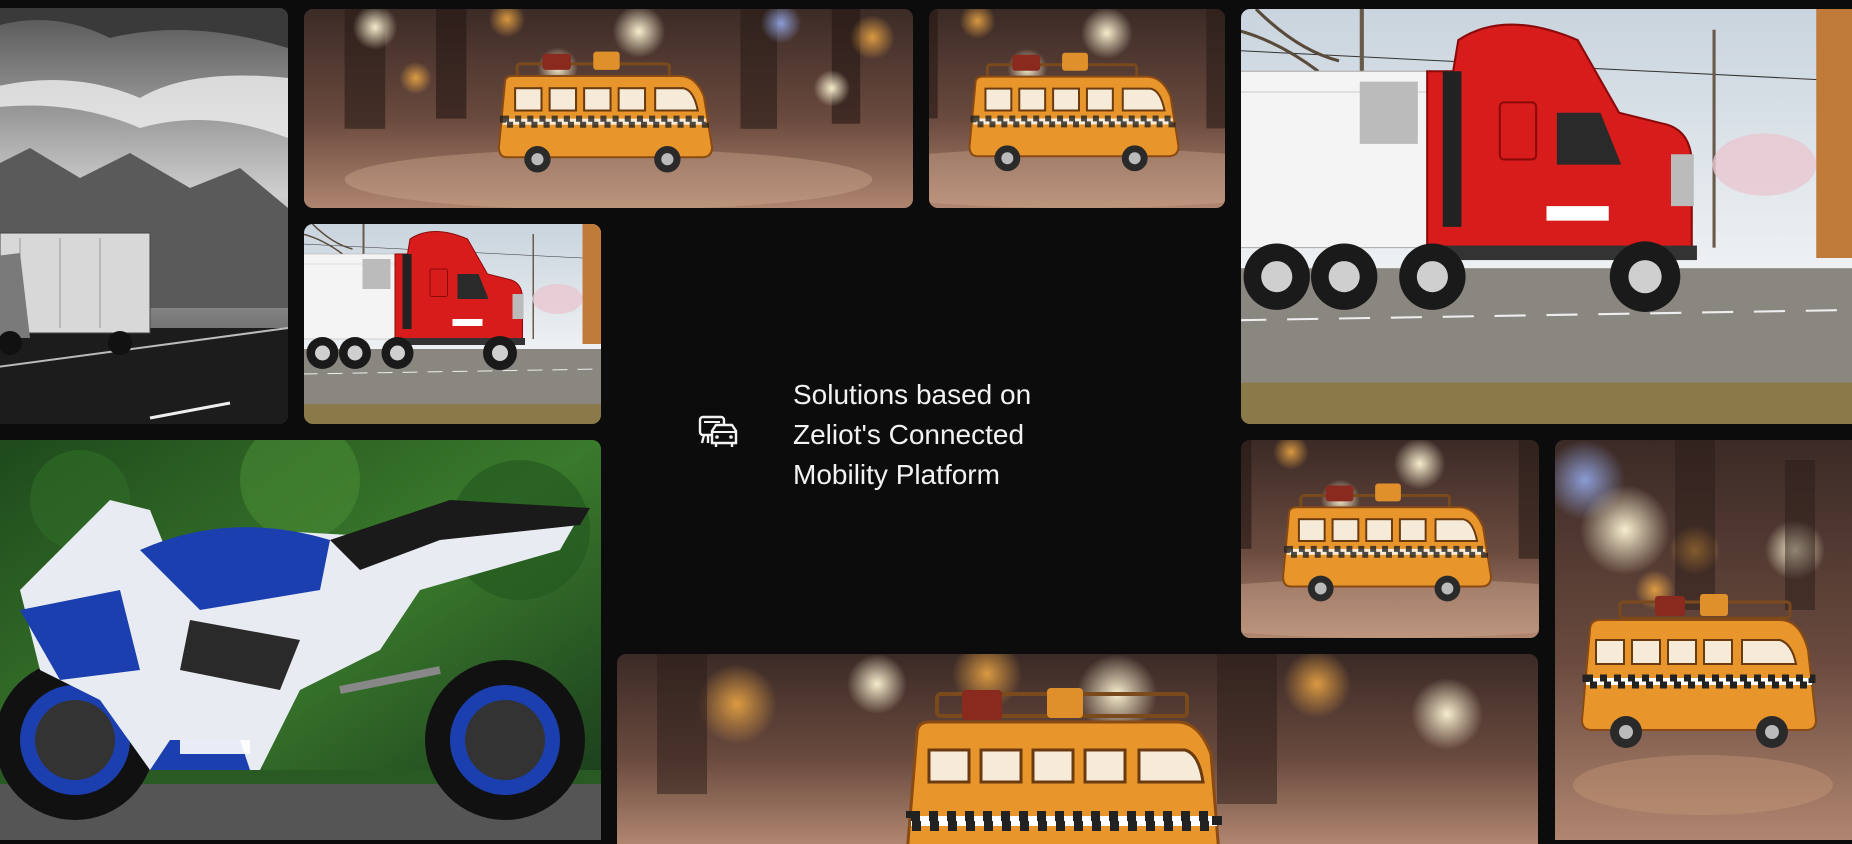  I want to click on headline-line-1: Solutions based on, so click(912, 394).